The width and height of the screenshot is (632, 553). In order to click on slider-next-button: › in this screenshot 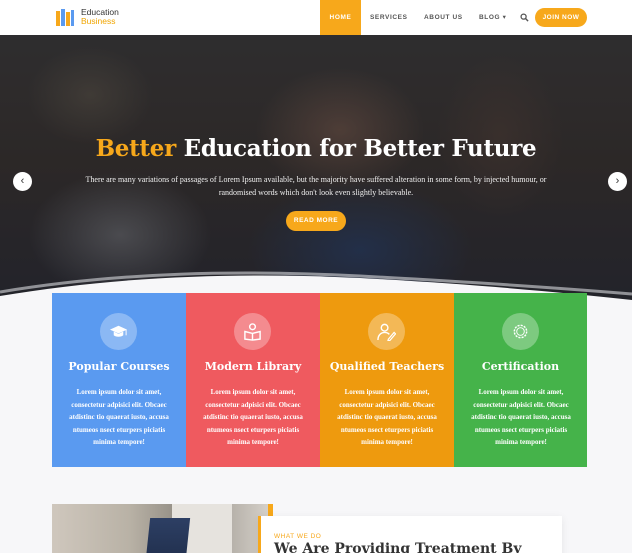, I will do `click(617, 181)`.